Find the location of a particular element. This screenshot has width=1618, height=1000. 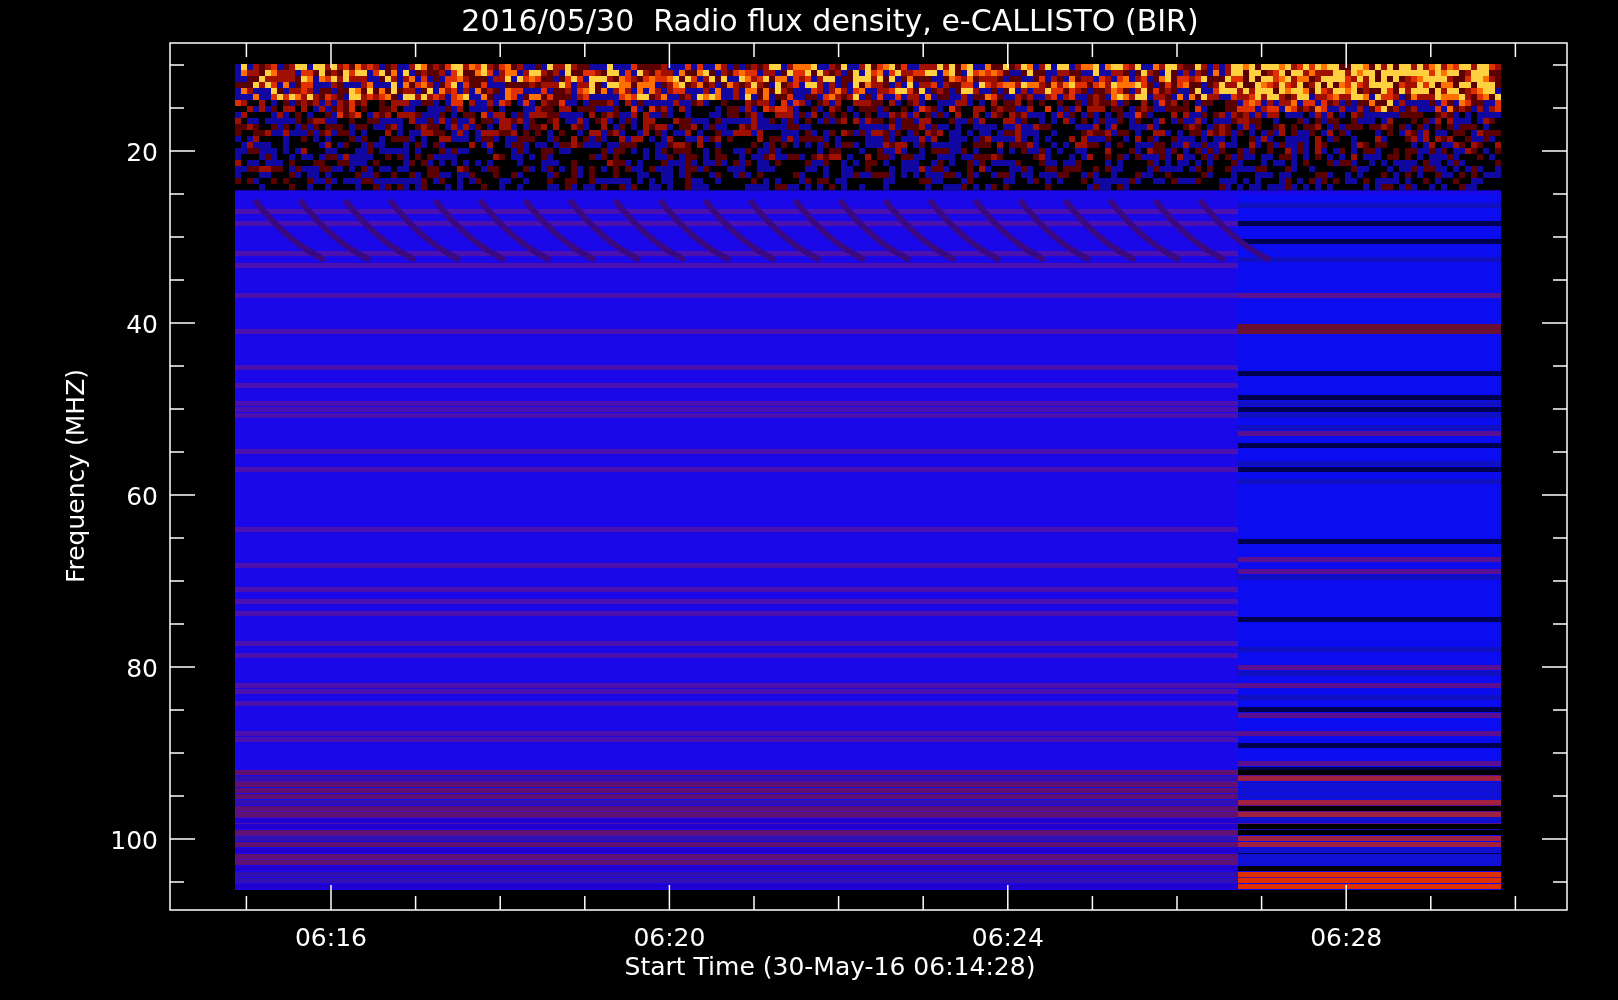

tick-label: 100 is located at coordinates (134, 840).